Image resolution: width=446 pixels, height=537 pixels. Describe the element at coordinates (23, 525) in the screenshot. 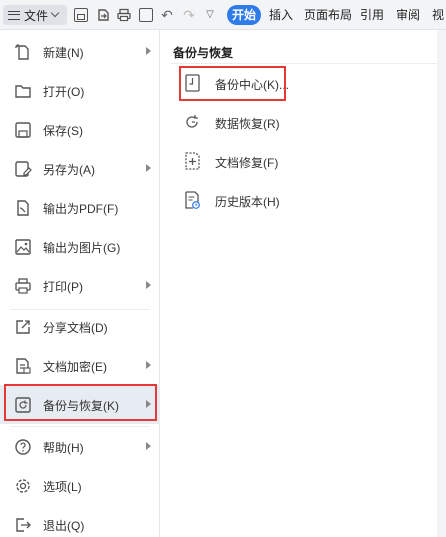

I see `exit-icon` at that location.